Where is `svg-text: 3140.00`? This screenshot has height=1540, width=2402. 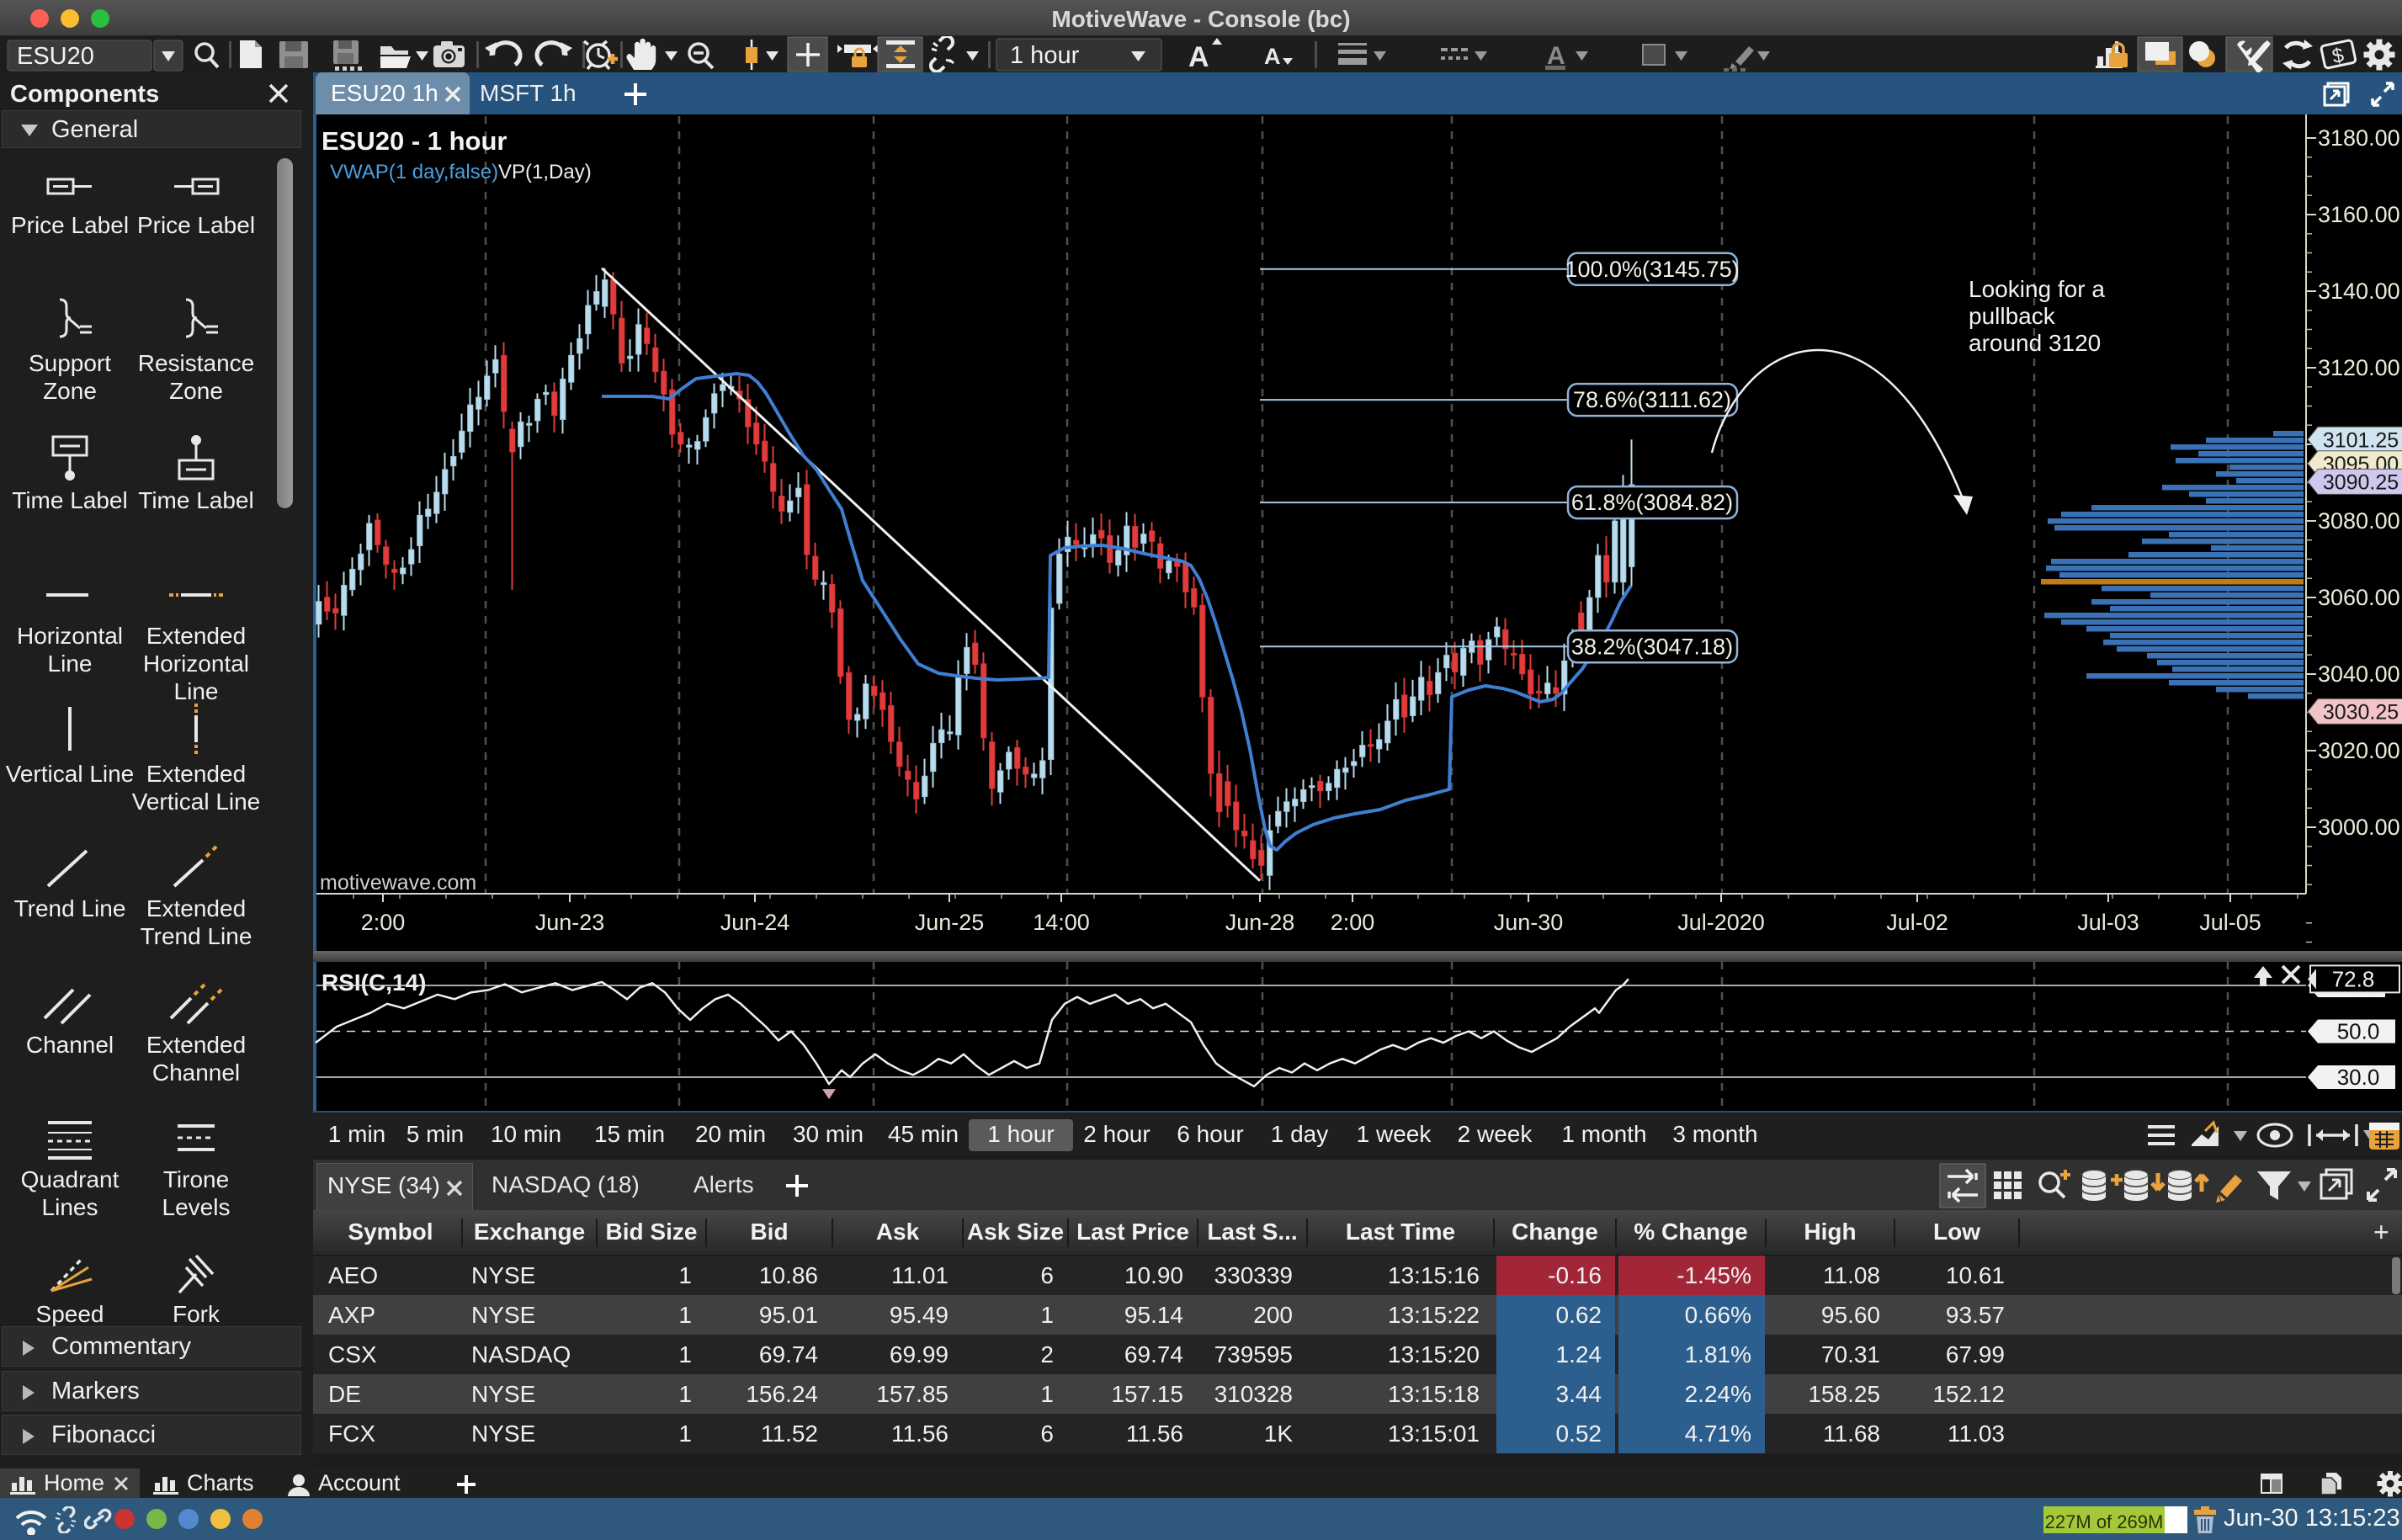
svg-text: 3140.00 is located at coordinates (2359, 291).